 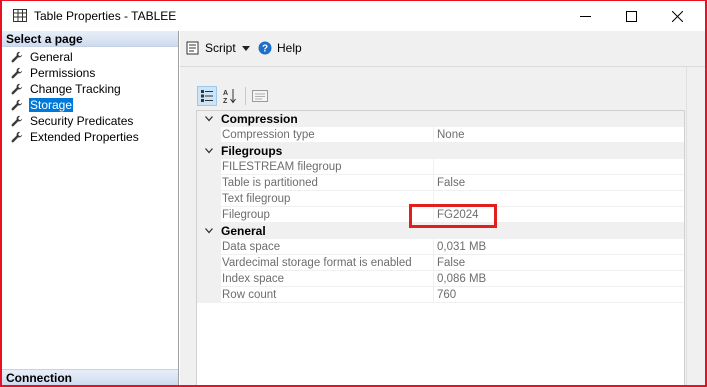 What do you see at coordinates (20, 15) in the screenshot?
I see `table-icon` at bounding box center [20, 15].